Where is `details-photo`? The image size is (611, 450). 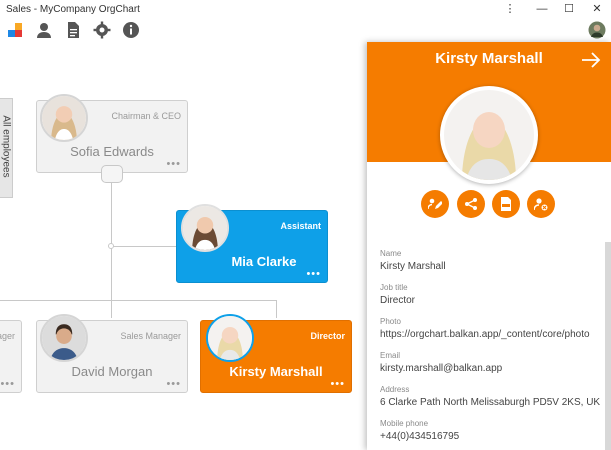 details-photo is located at coordinates (489, 135).